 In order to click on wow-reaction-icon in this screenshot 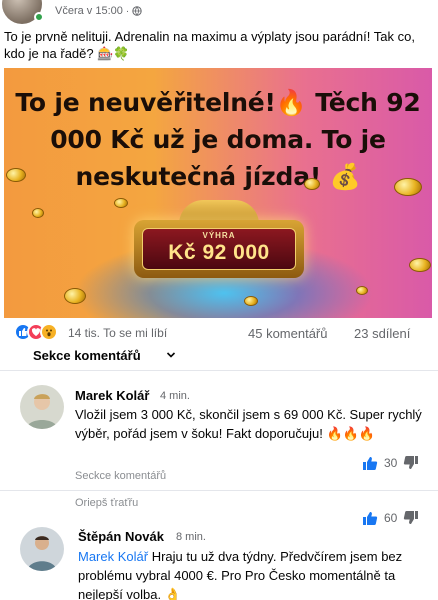, I will do `click(49, 332)`.